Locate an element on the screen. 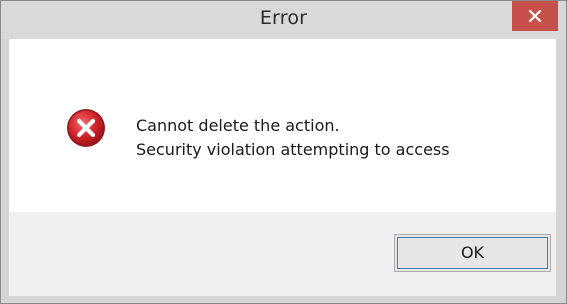 The height and width of the screenshot is (304, 567). title-bar: Error is located at coordinates (283, 20).